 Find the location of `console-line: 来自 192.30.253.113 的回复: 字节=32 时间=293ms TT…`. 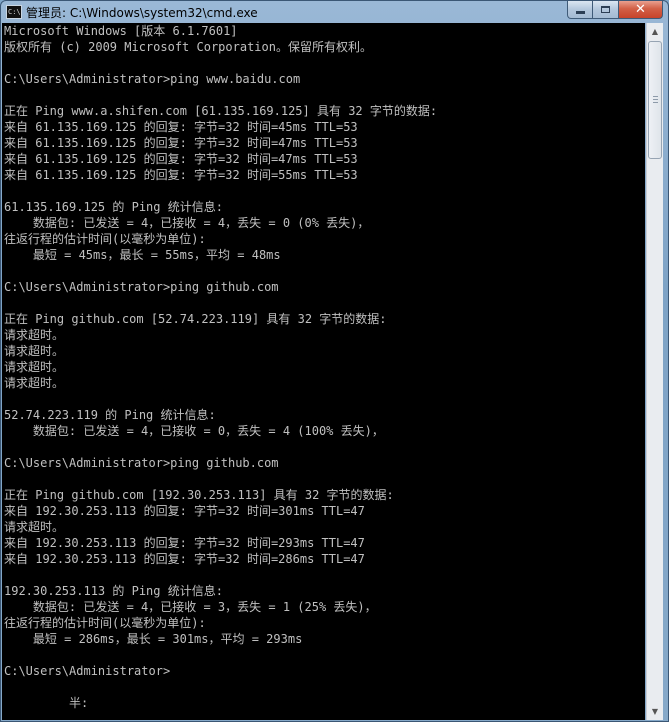

console-line: 来自 192.30.253.113 的回复: 字节=32 时间=293ms TT… is located at coordinates (184, 543).